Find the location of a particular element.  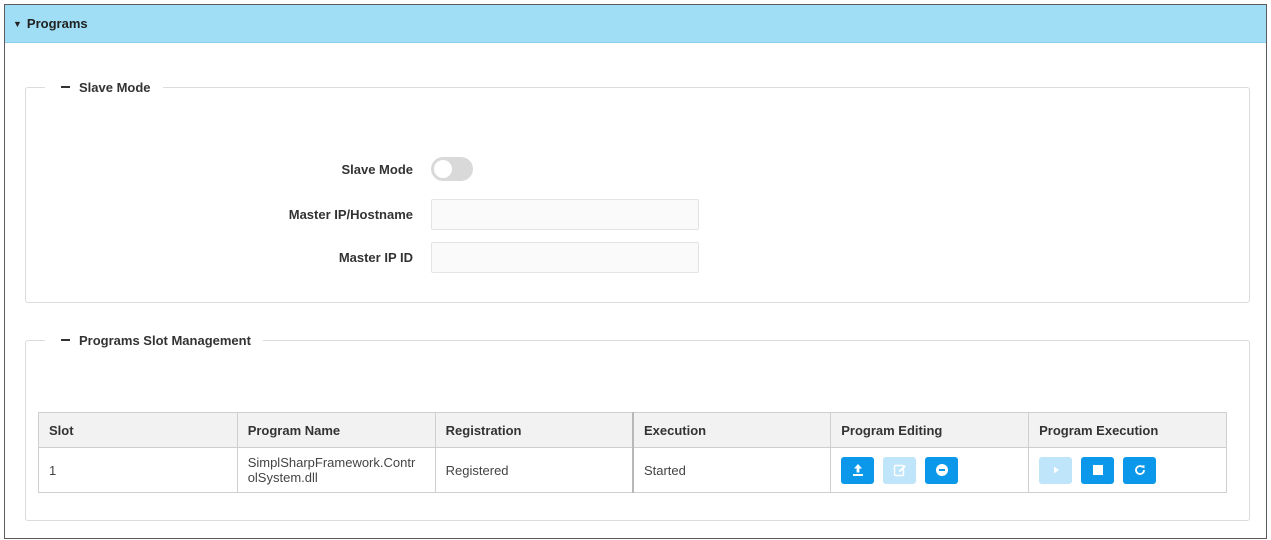

column-header-program-name: Program Name is located at coordinates (336, 430).